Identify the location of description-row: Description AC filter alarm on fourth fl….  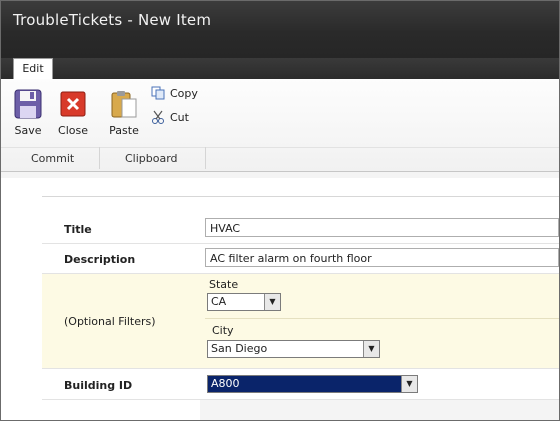
(300, 259).